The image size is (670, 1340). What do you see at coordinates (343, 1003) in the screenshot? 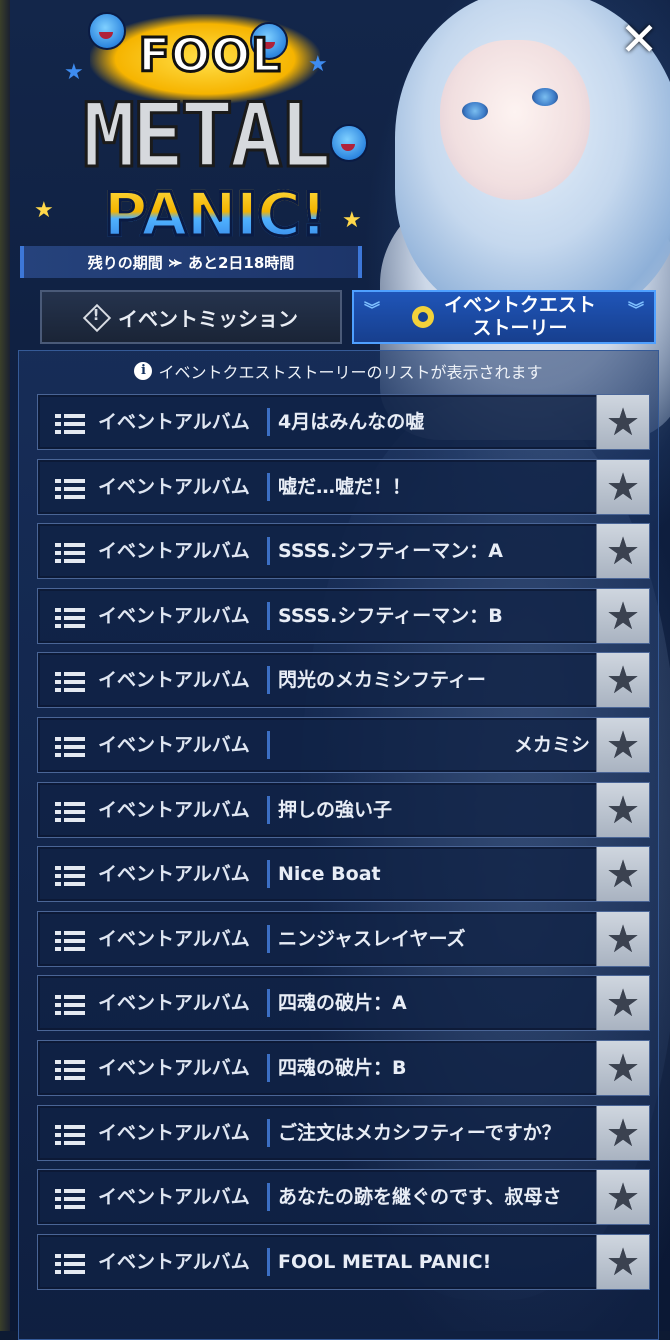
I see `list-item: イベントアルバム 四魂の破片：A ★` at bounding box center [343, 1003].